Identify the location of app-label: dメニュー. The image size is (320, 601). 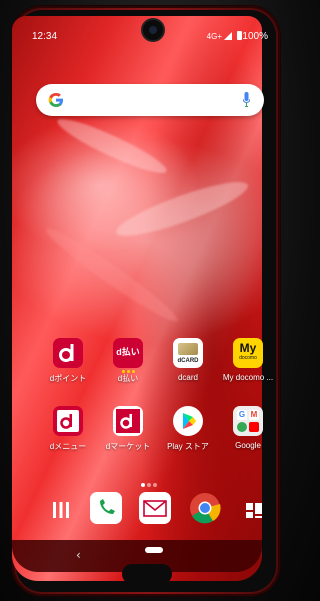
(68, 446).